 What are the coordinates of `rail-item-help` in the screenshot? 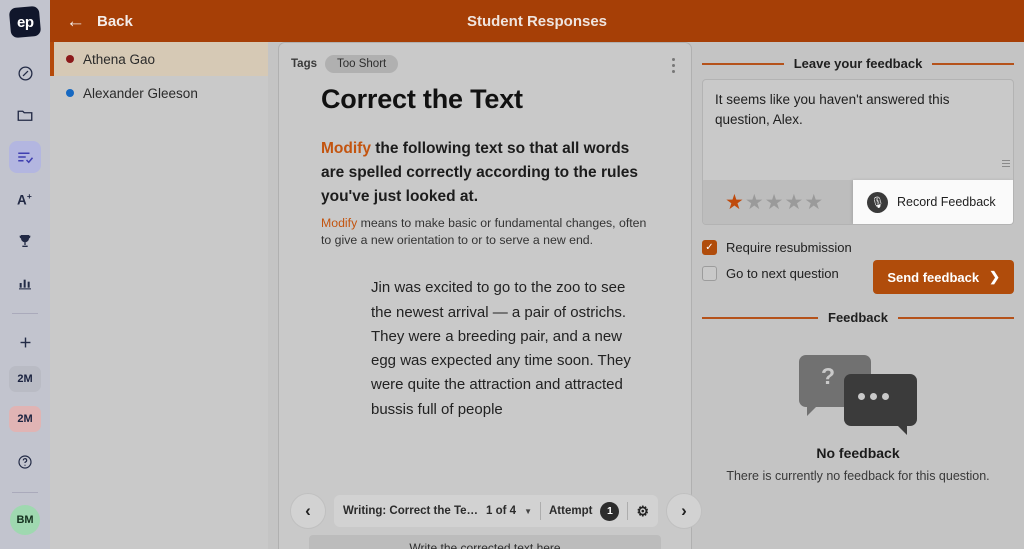 It's located at (25, 462).